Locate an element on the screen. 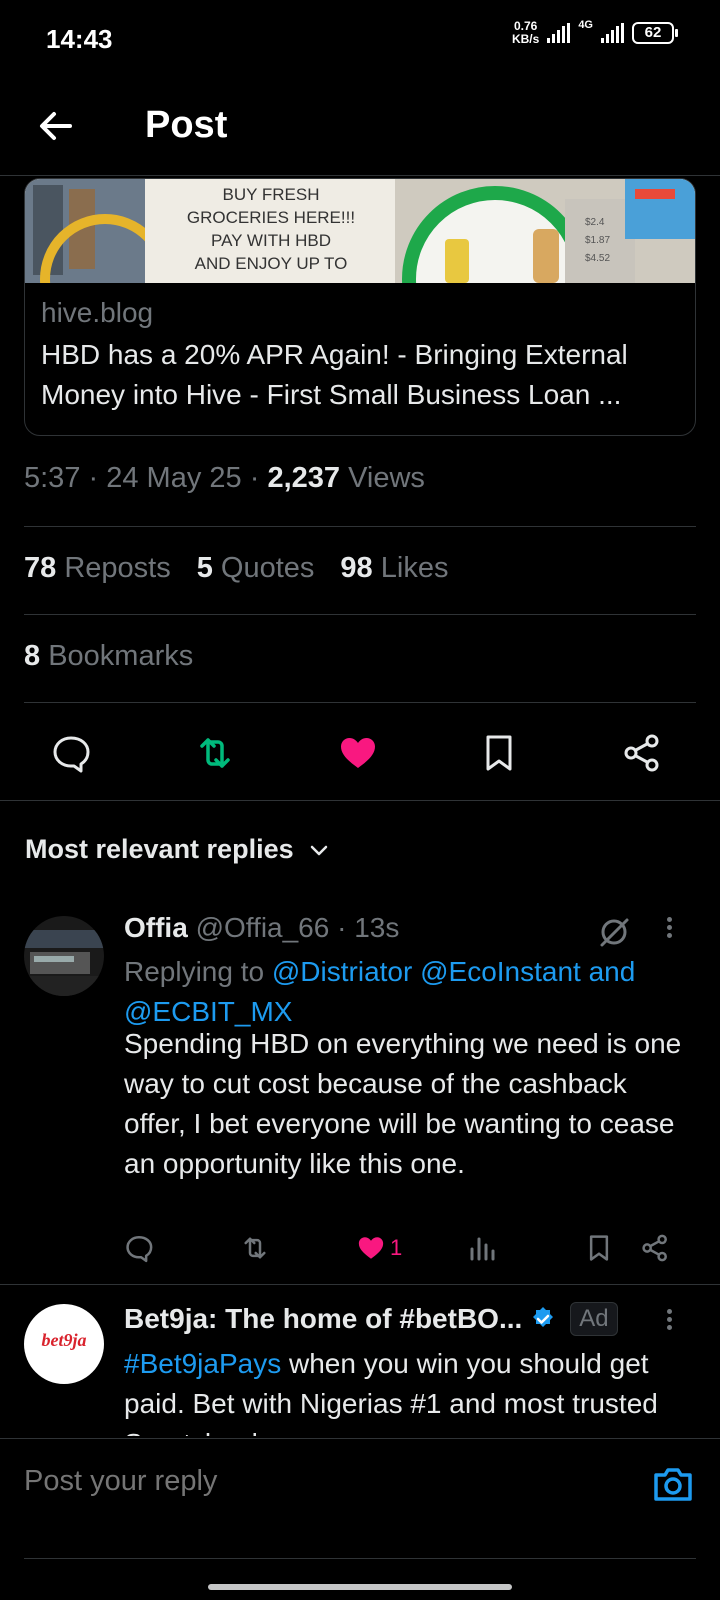 Image resolution: width=720 pixels, height=1600 pixels. page-title: Post is located at coordinates (186, 125).